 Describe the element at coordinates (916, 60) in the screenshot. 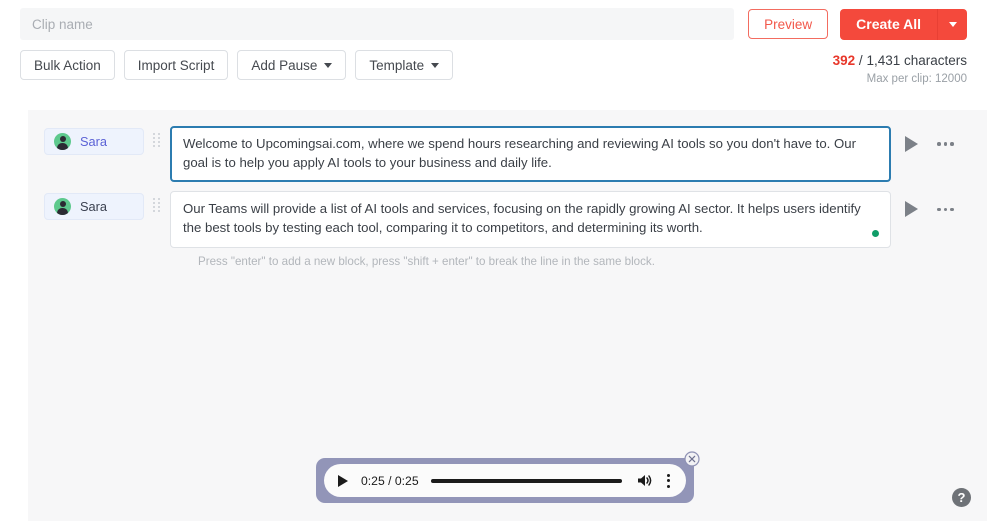

I see `character-count-total: 1,431 characters` at that location.